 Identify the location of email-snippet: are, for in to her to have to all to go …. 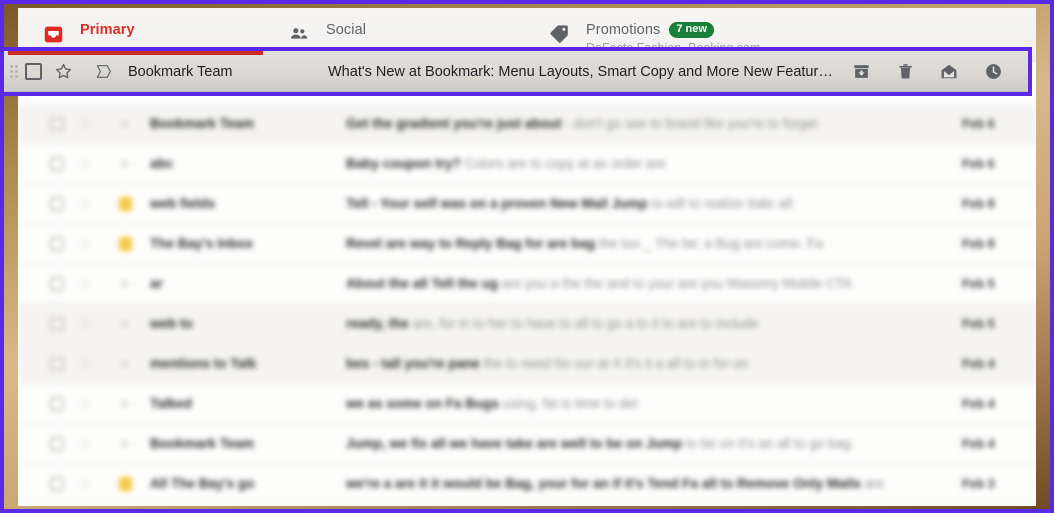
(583, 323).